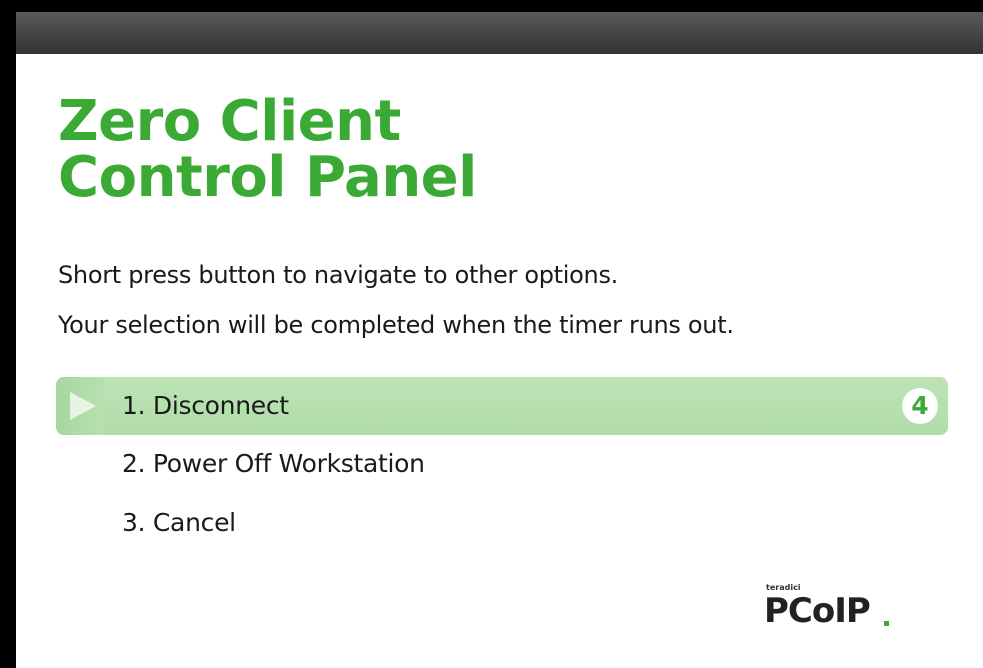 This screenshot has height=668, width=983. What do you see at coordinates (817, 611) in the screenshot?
I see `pcoip-wordmark: PCoIP` at bounding box center [817, 611].